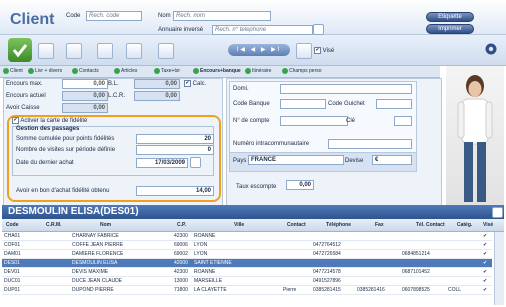 This screenshot has width=506, height=307. Describe the element at coordinates (379, 225) in the screenshot. I see `col-fax: Fax` at that location.